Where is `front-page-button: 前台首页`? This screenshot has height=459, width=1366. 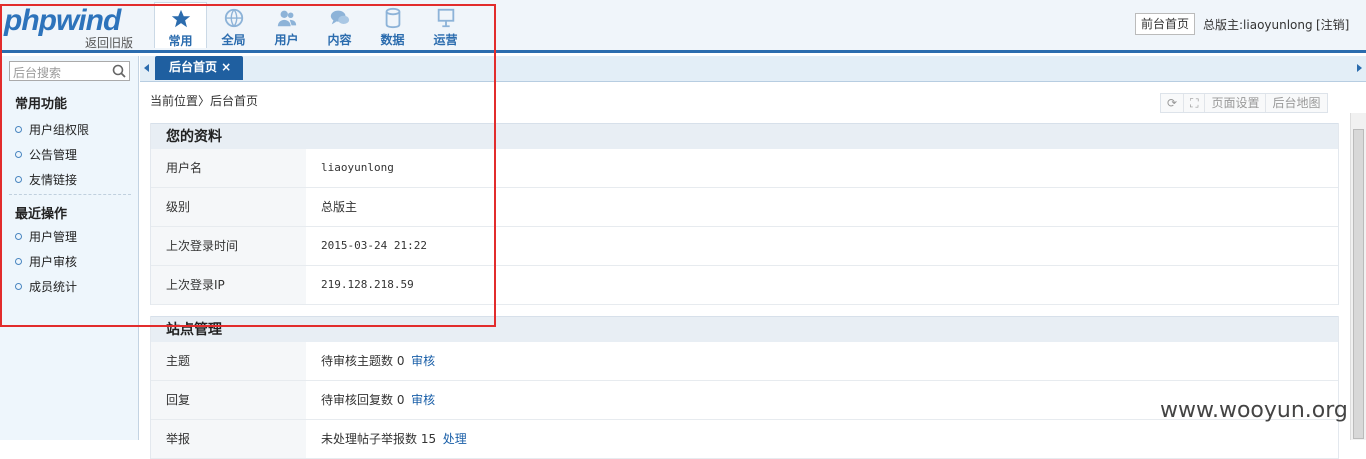 front-page-button: 前台首页 is located at coordinates (1165, 24).